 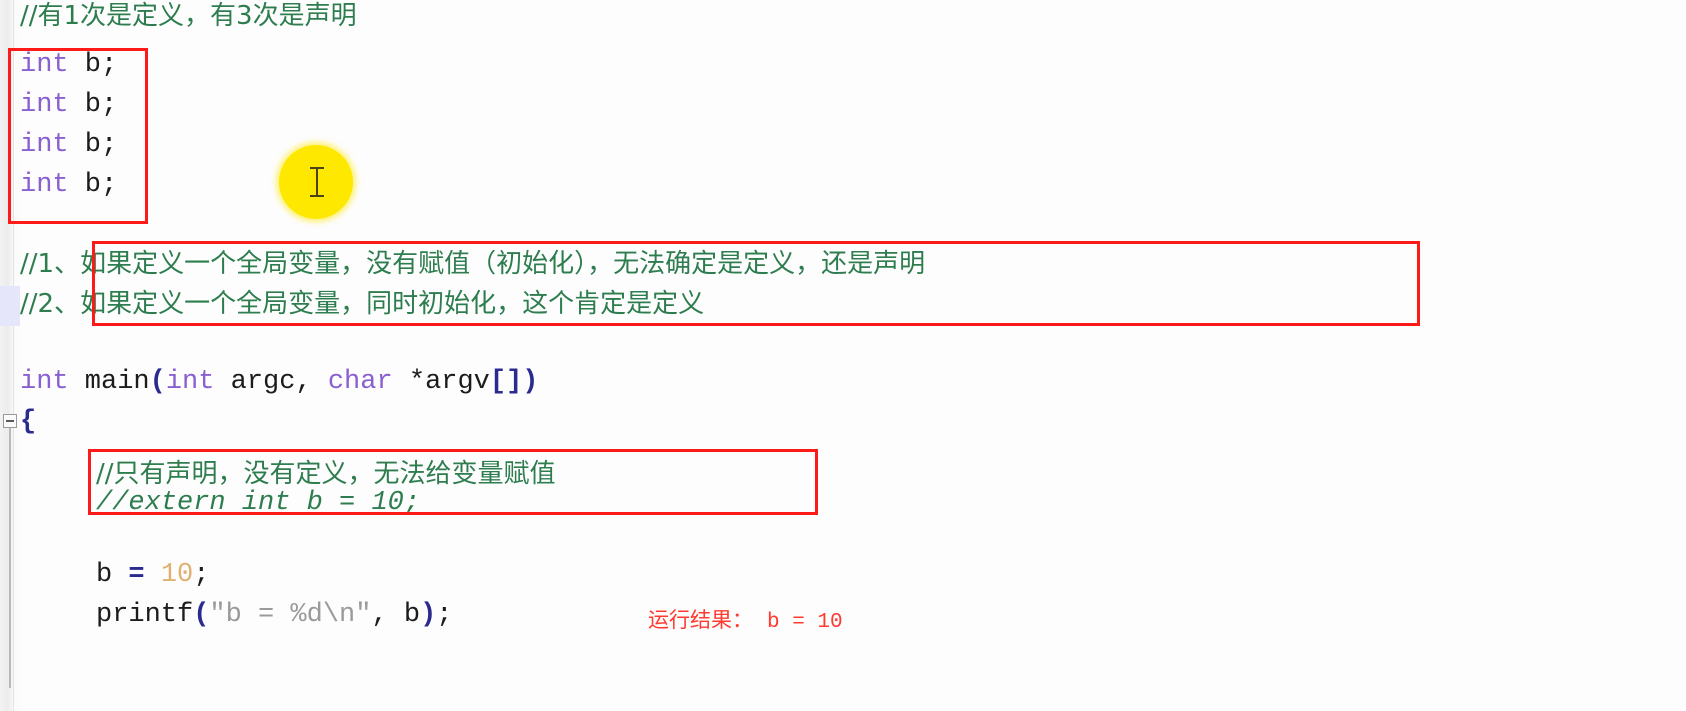 I want to click on open-brace: {, so click(x=28, y=422).